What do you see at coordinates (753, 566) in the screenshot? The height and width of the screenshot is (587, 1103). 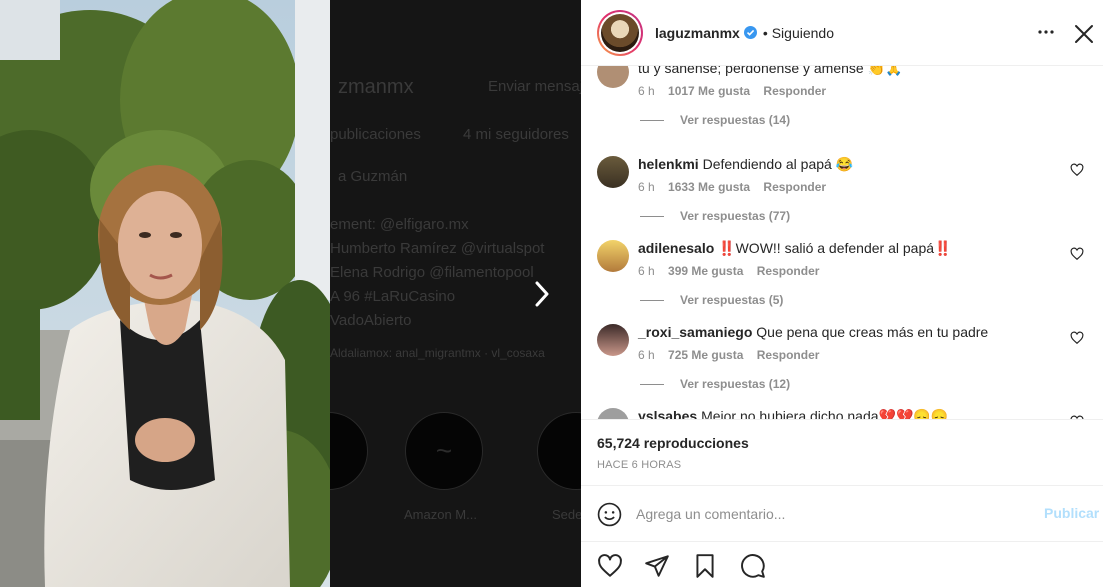 I see `comment-bubble-icon` at bounding box center [753, 566].